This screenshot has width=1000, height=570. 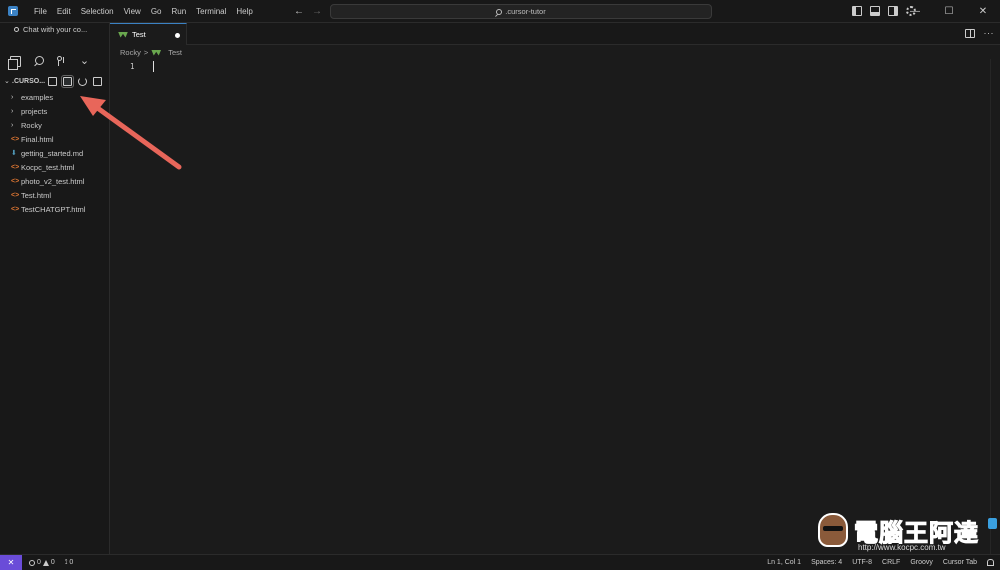 I want to click on chevron-down-icon: ⌄, so click(x=8, y=81).